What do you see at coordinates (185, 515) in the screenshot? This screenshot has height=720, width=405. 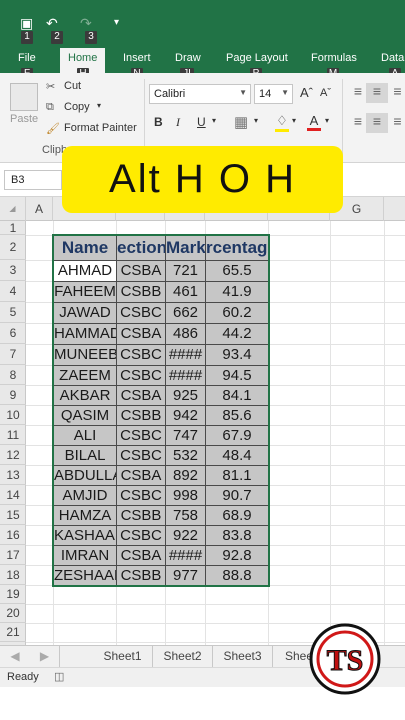 I see `table-cell: 758` at bounding box center [185, 515].